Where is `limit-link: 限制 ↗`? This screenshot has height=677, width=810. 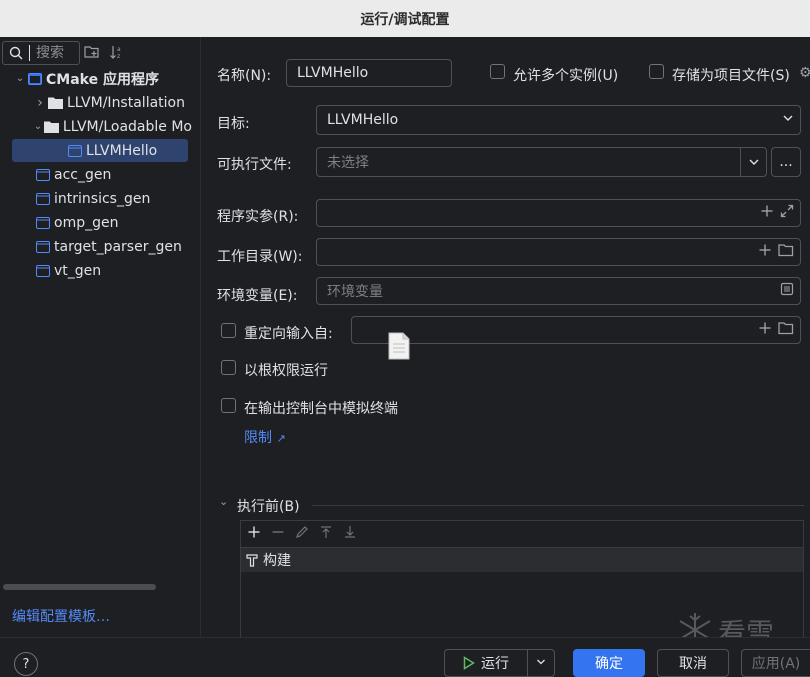 limit-link: 限制 ↗ is located at coordinates (265, 437).